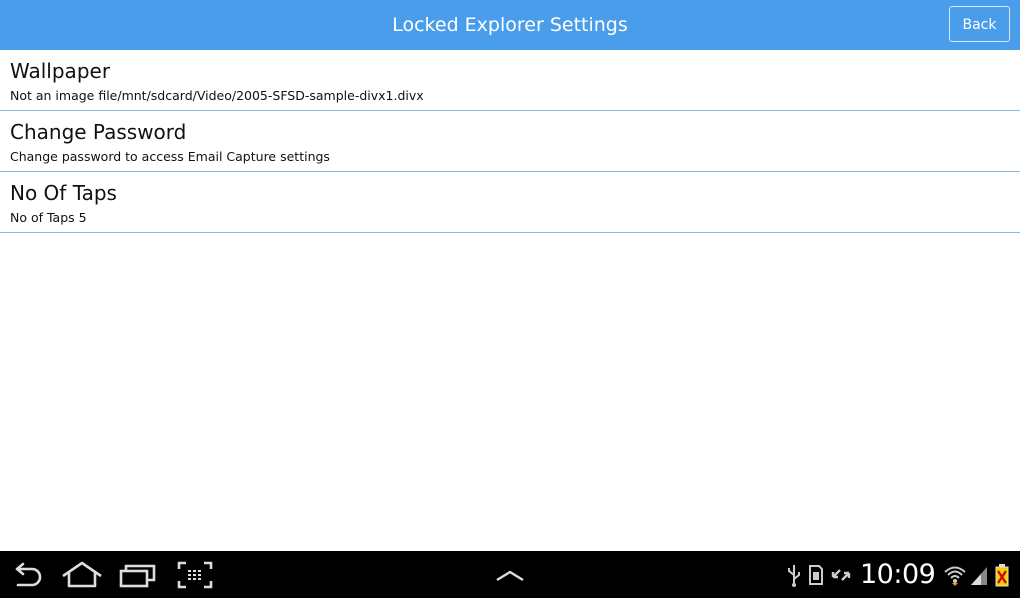  Describe the element at coordinates (98, 132) in the screenshot. I see `setting-title: Change Password` at that location.